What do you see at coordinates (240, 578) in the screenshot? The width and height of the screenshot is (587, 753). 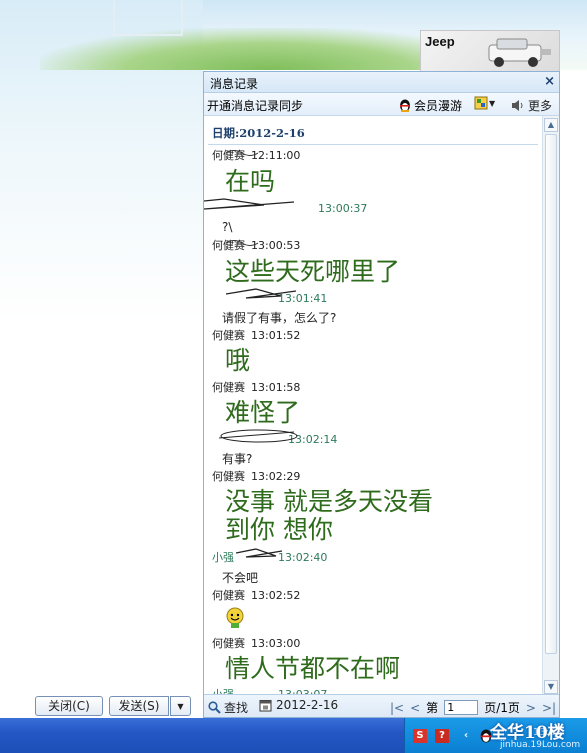 I see `message-text: 不会吧` at bounding box center [240, 578].